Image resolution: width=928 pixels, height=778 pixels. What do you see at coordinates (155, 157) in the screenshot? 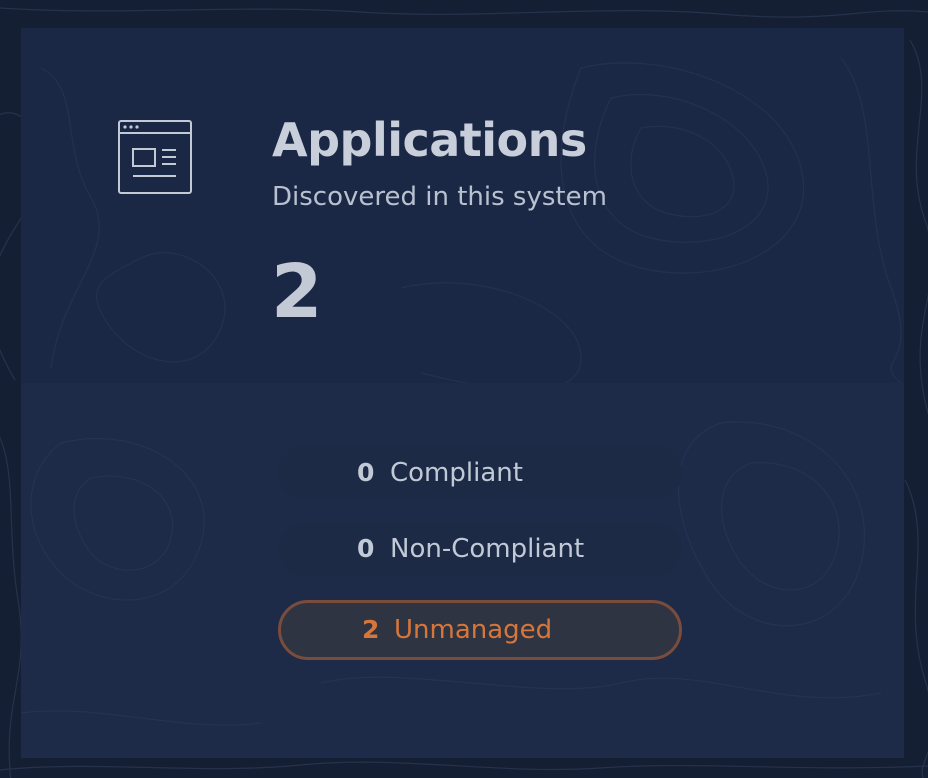
I see `browser-window-icon` at bounding box center [155, 157].